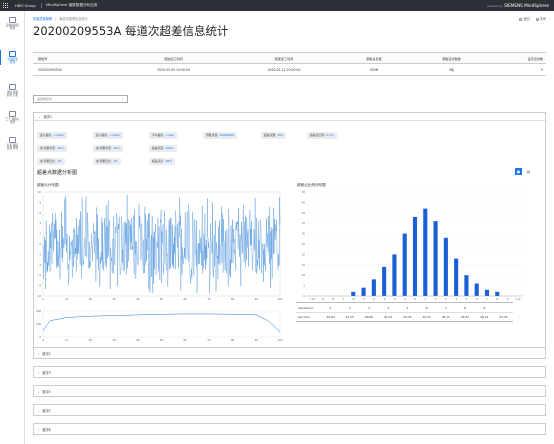 The image size is (554, 444). Describe the element at coordinates (12, 20) in the screenshot. I see `equipment-icon` at that location.